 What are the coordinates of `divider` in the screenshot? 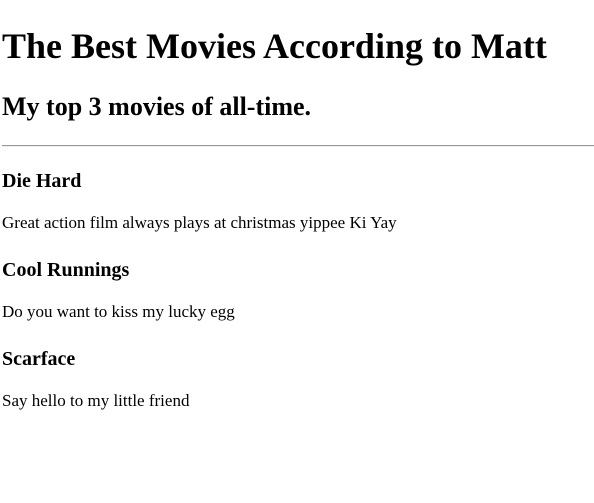 It's located at (298, 146).